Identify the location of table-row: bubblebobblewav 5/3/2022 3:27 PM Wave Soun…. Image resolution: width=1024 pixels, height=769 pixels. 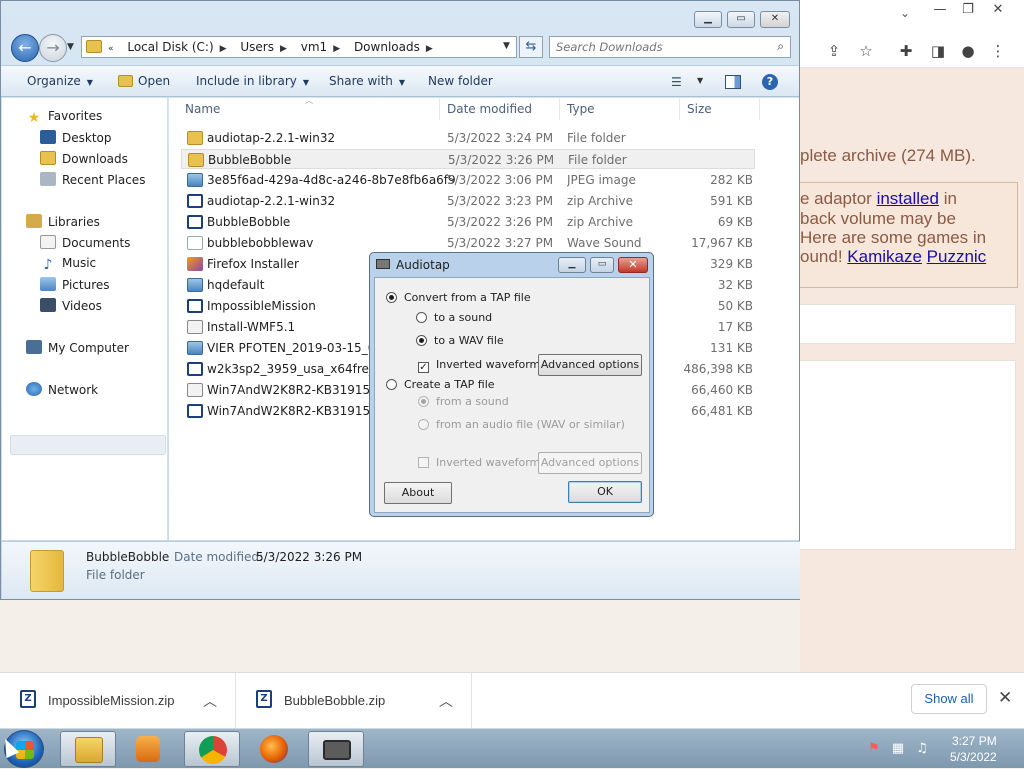
(468, 243).